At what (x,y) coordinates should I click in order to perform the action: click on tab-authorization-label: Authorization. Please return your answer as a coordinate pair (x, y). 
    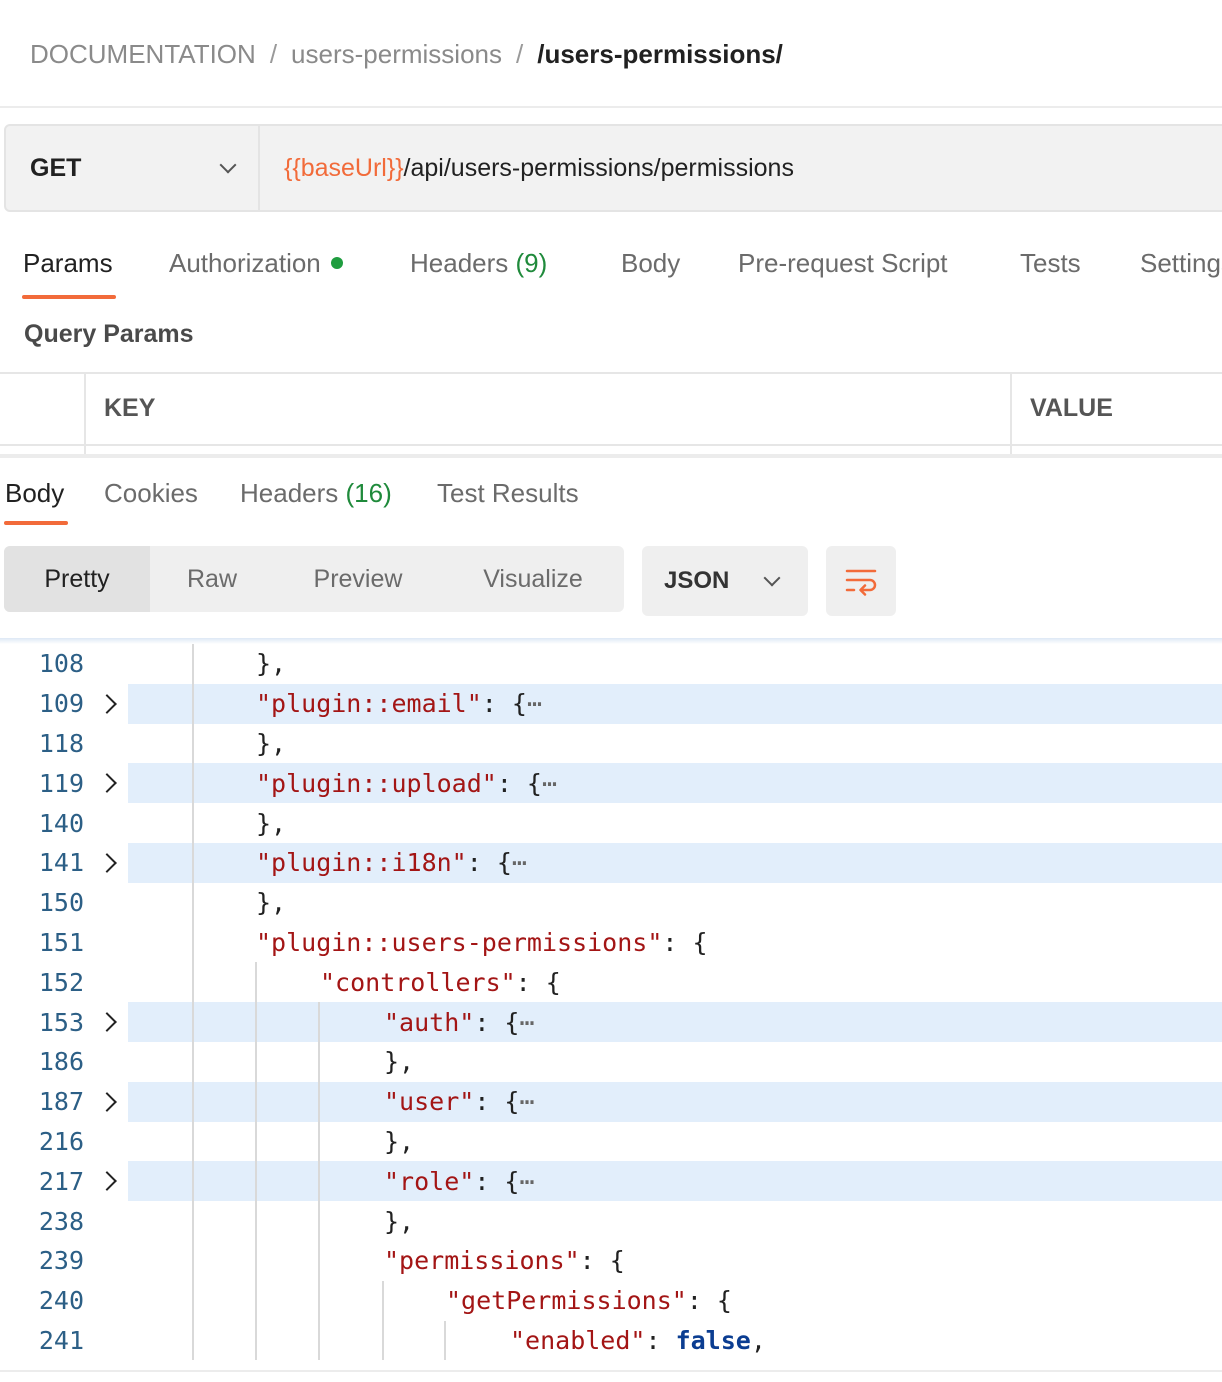
    Looking at the image, I should click on (245, 263).